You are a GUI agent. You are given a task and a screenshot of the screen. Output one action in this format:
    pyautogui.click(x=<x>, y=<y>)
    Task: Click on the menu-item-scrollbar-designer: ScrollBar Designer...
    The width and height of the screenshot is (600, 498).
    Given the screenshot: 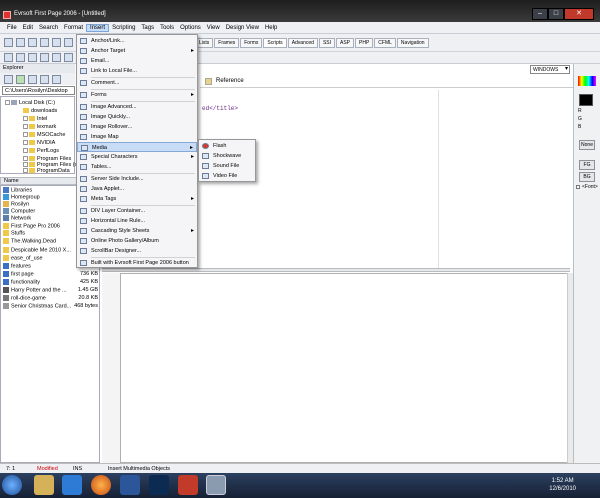 What is the action you would take?
    pyautogui.click(x=137, y=251)
    